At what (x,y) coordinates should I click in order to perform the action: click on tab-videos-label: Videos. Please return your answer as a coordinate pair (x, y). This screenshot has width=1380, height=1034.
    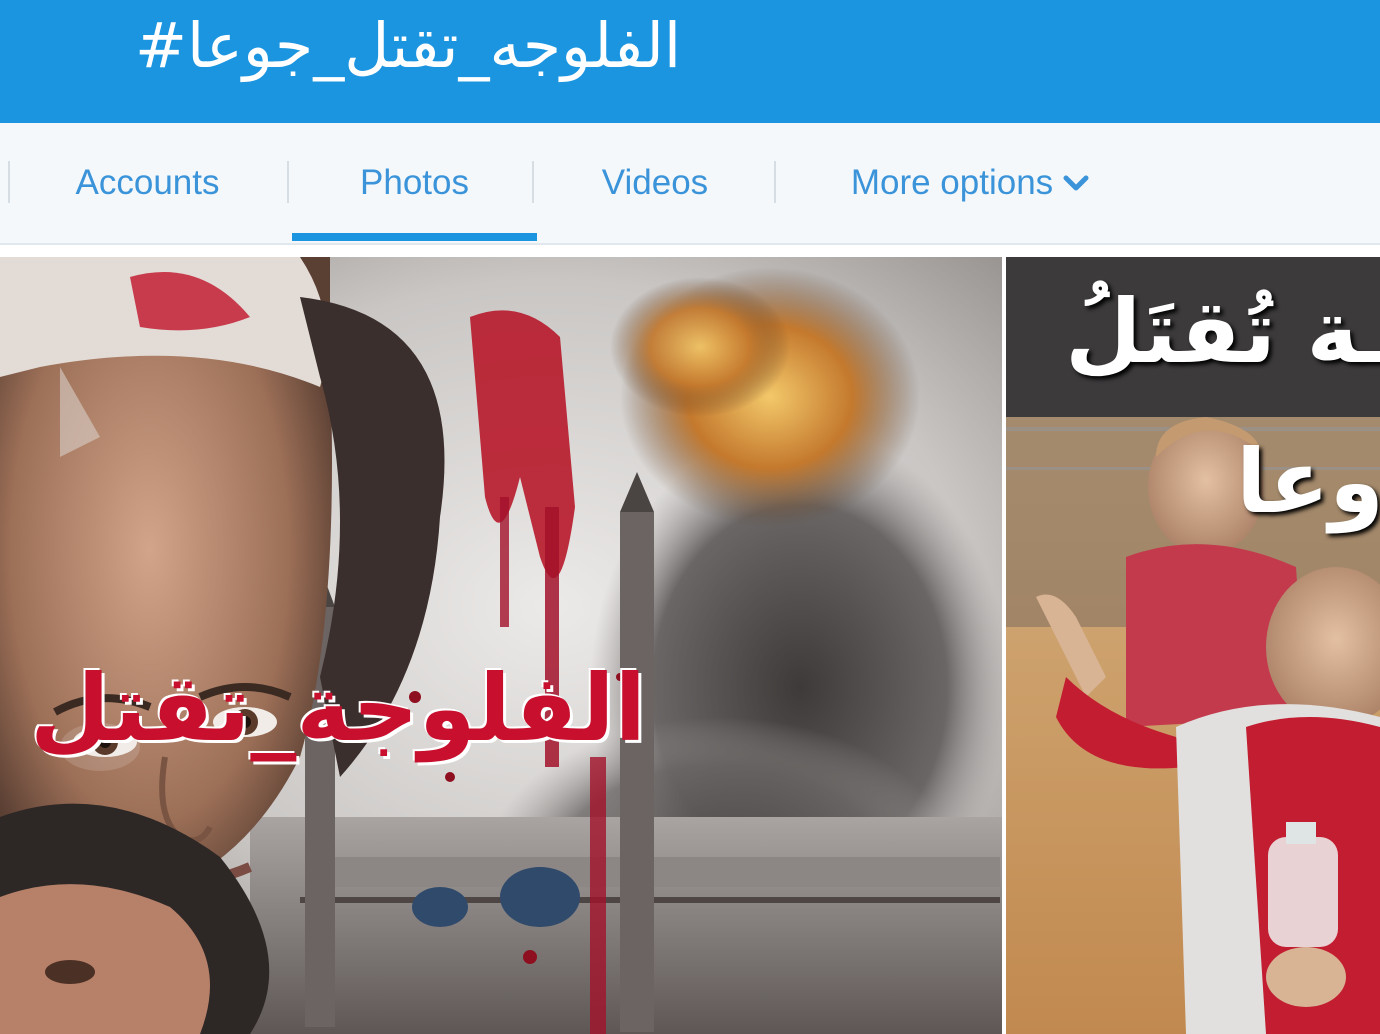
    Looking at the image, I should click on (655, 182).